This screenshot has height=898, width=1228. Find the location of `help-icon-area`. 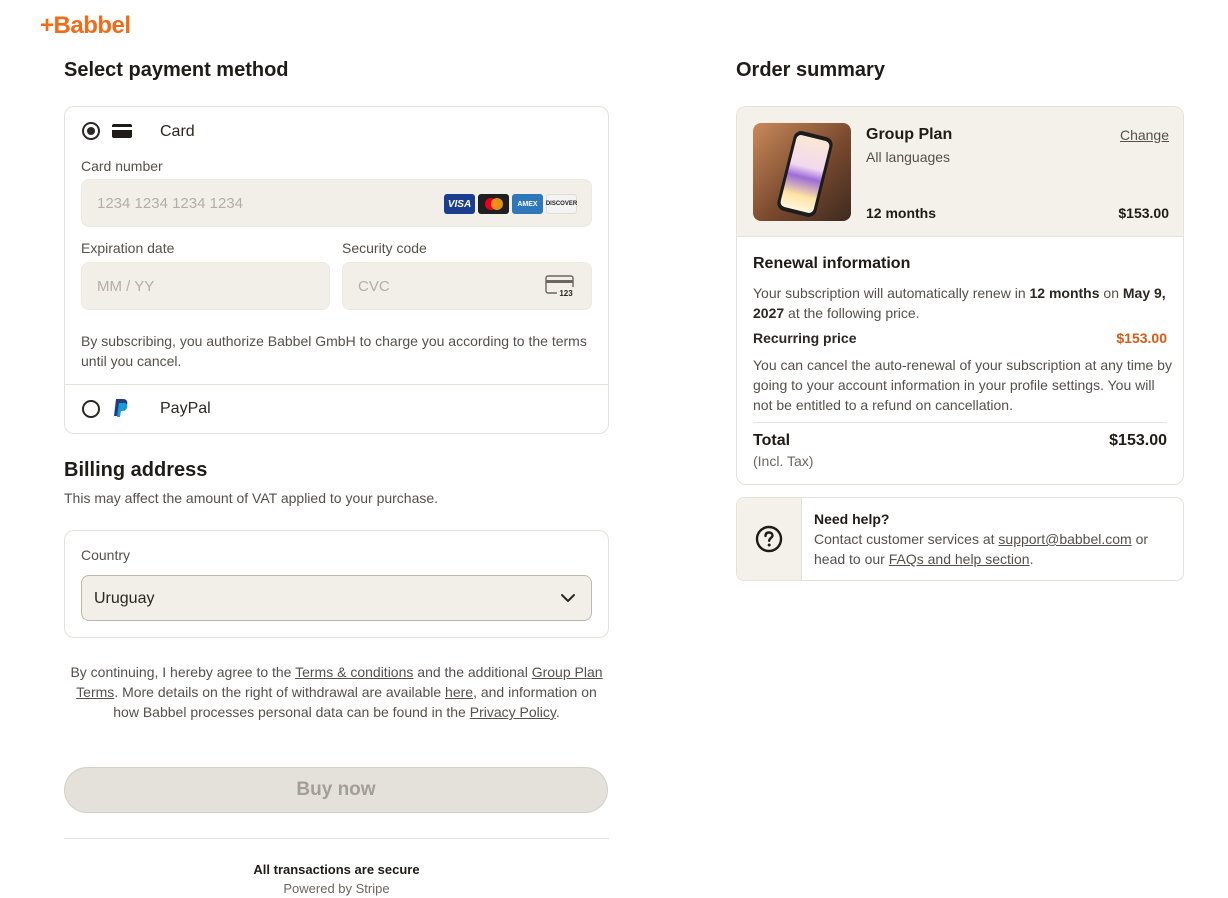

help-icon-area is located at coordinates (769, 539).